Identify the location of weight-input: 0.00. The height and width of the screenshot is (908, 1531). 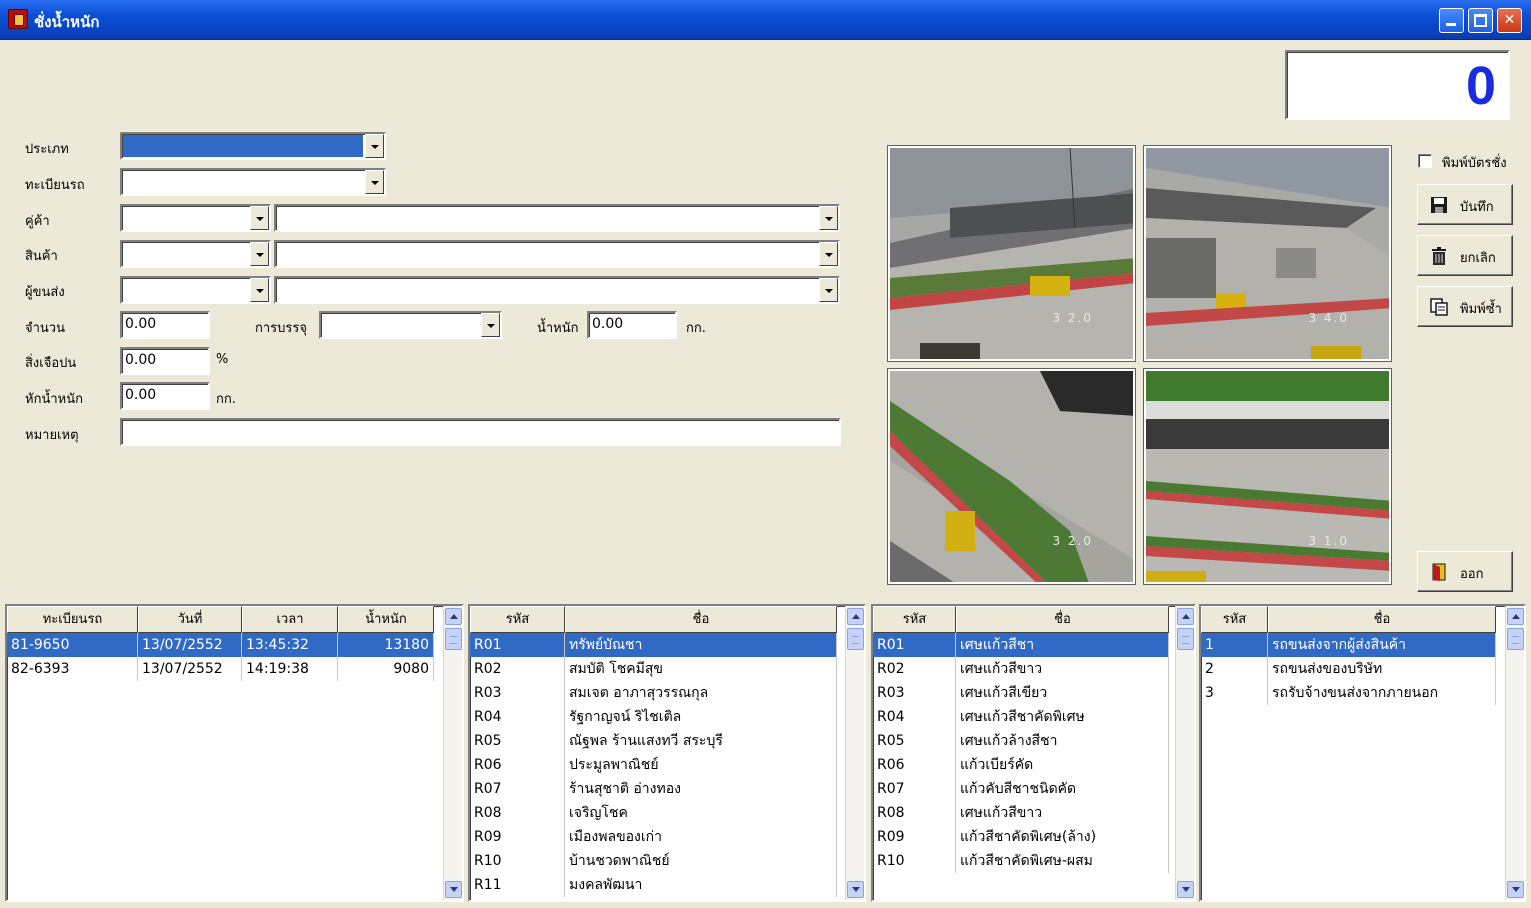
(632, 325).